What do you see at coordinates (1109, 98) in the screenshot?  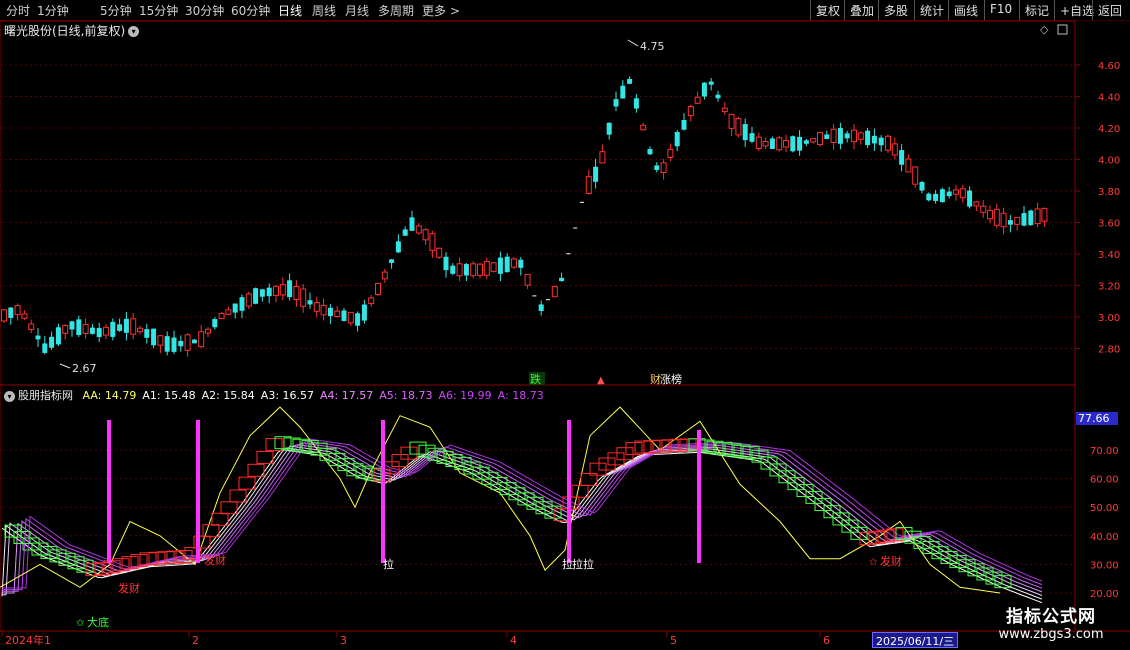 I see `price-tick-label: 4.40` at bounding box center [1109, 98].